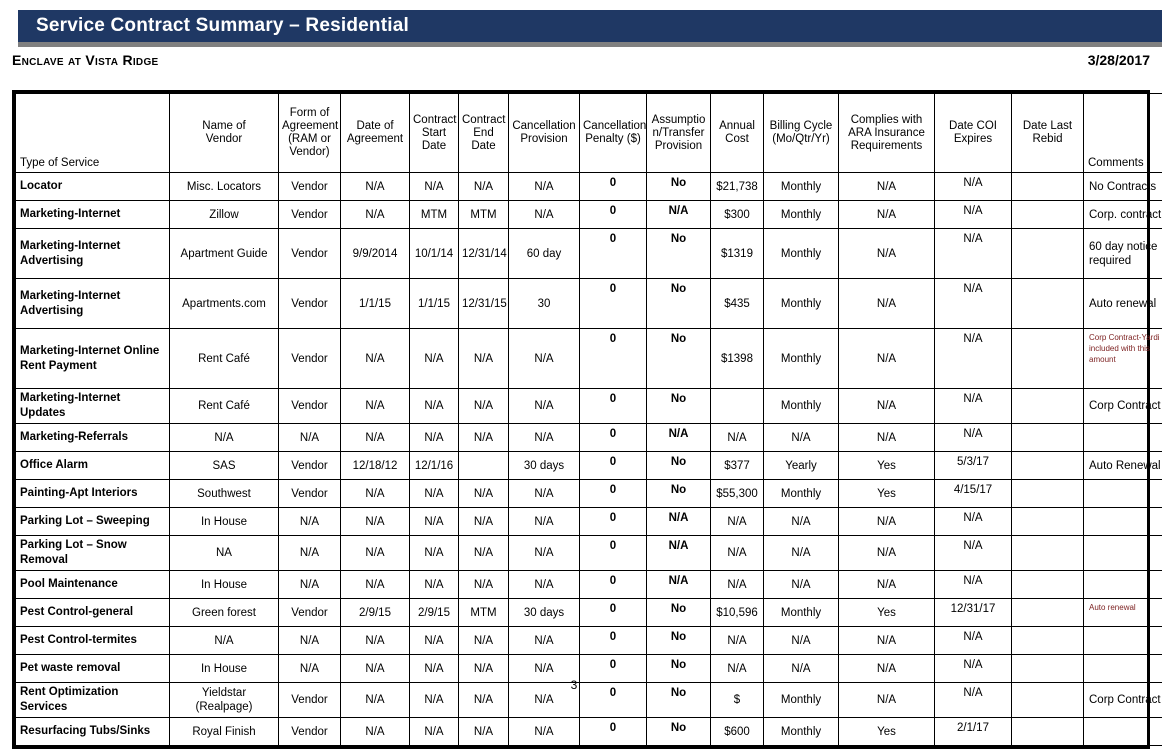 This screenshot has width=1162, height=749. I want to click on cell-annual-cost: $377, so click(737, 466).